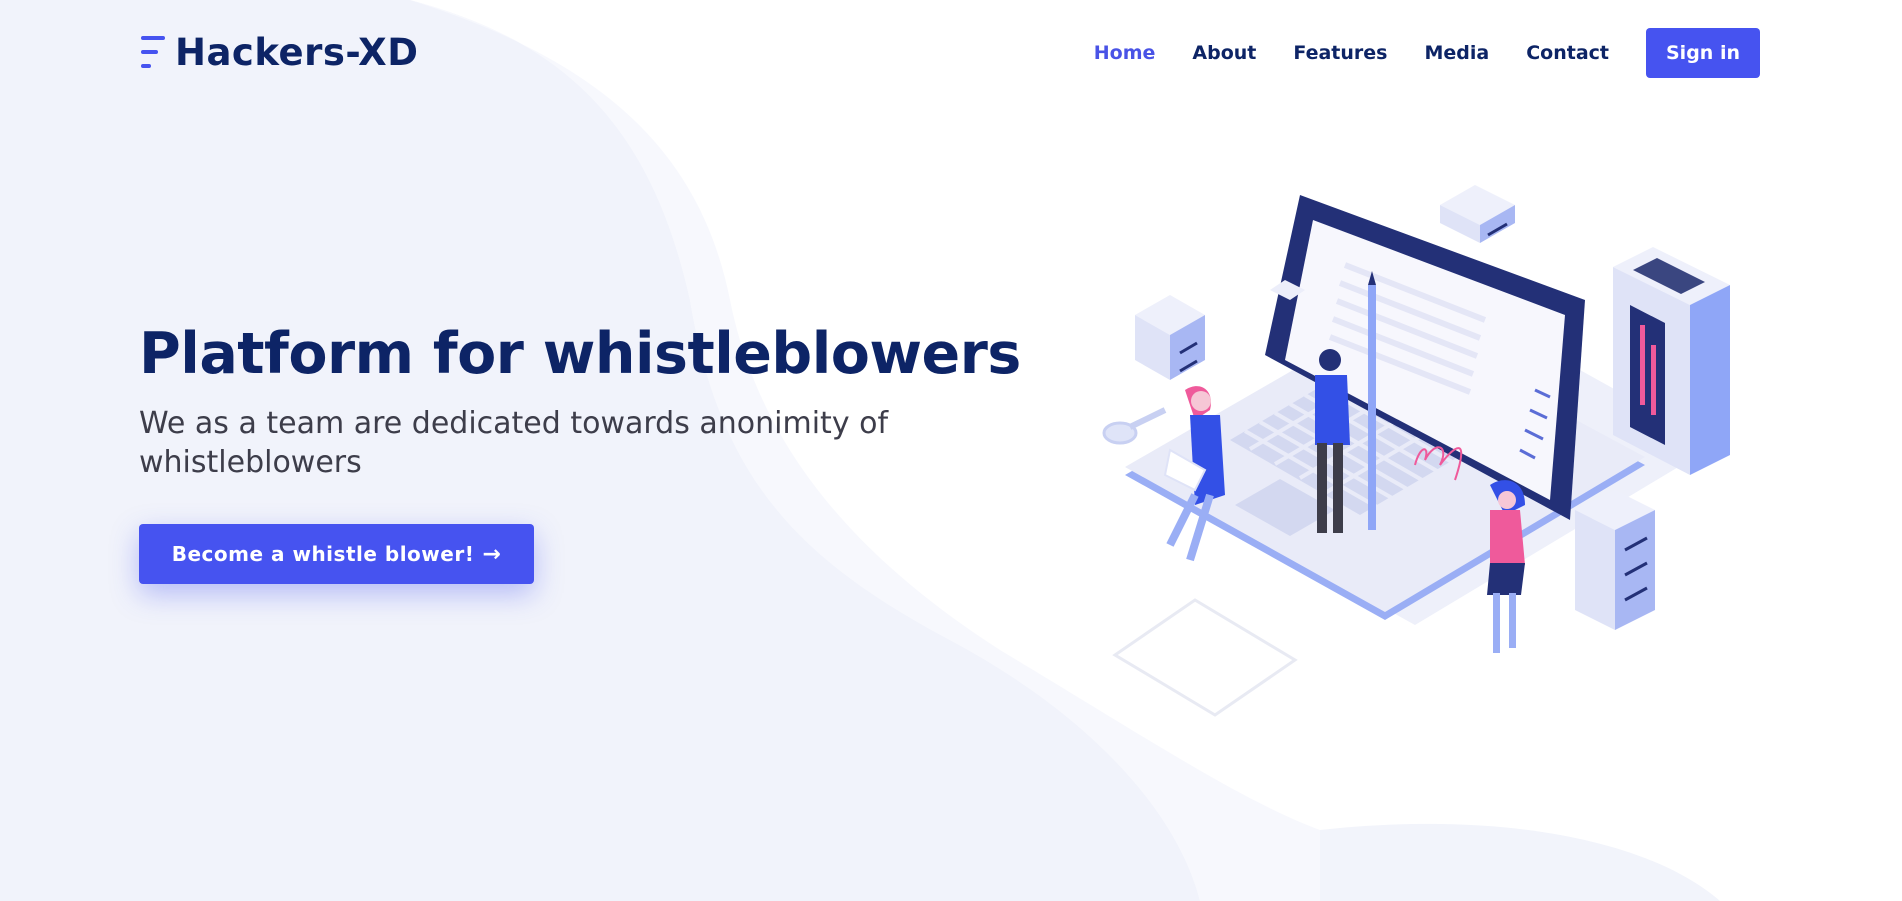 This screenshot has height=901, width=1902. I want to click on nav-link-about: About, so click(1224, 53).